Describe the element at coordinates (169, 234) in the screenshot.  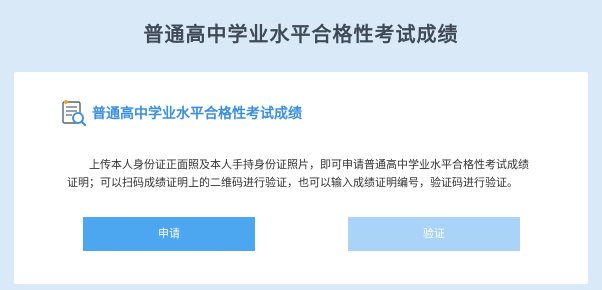
I see `apply-button: 申请` at that location.